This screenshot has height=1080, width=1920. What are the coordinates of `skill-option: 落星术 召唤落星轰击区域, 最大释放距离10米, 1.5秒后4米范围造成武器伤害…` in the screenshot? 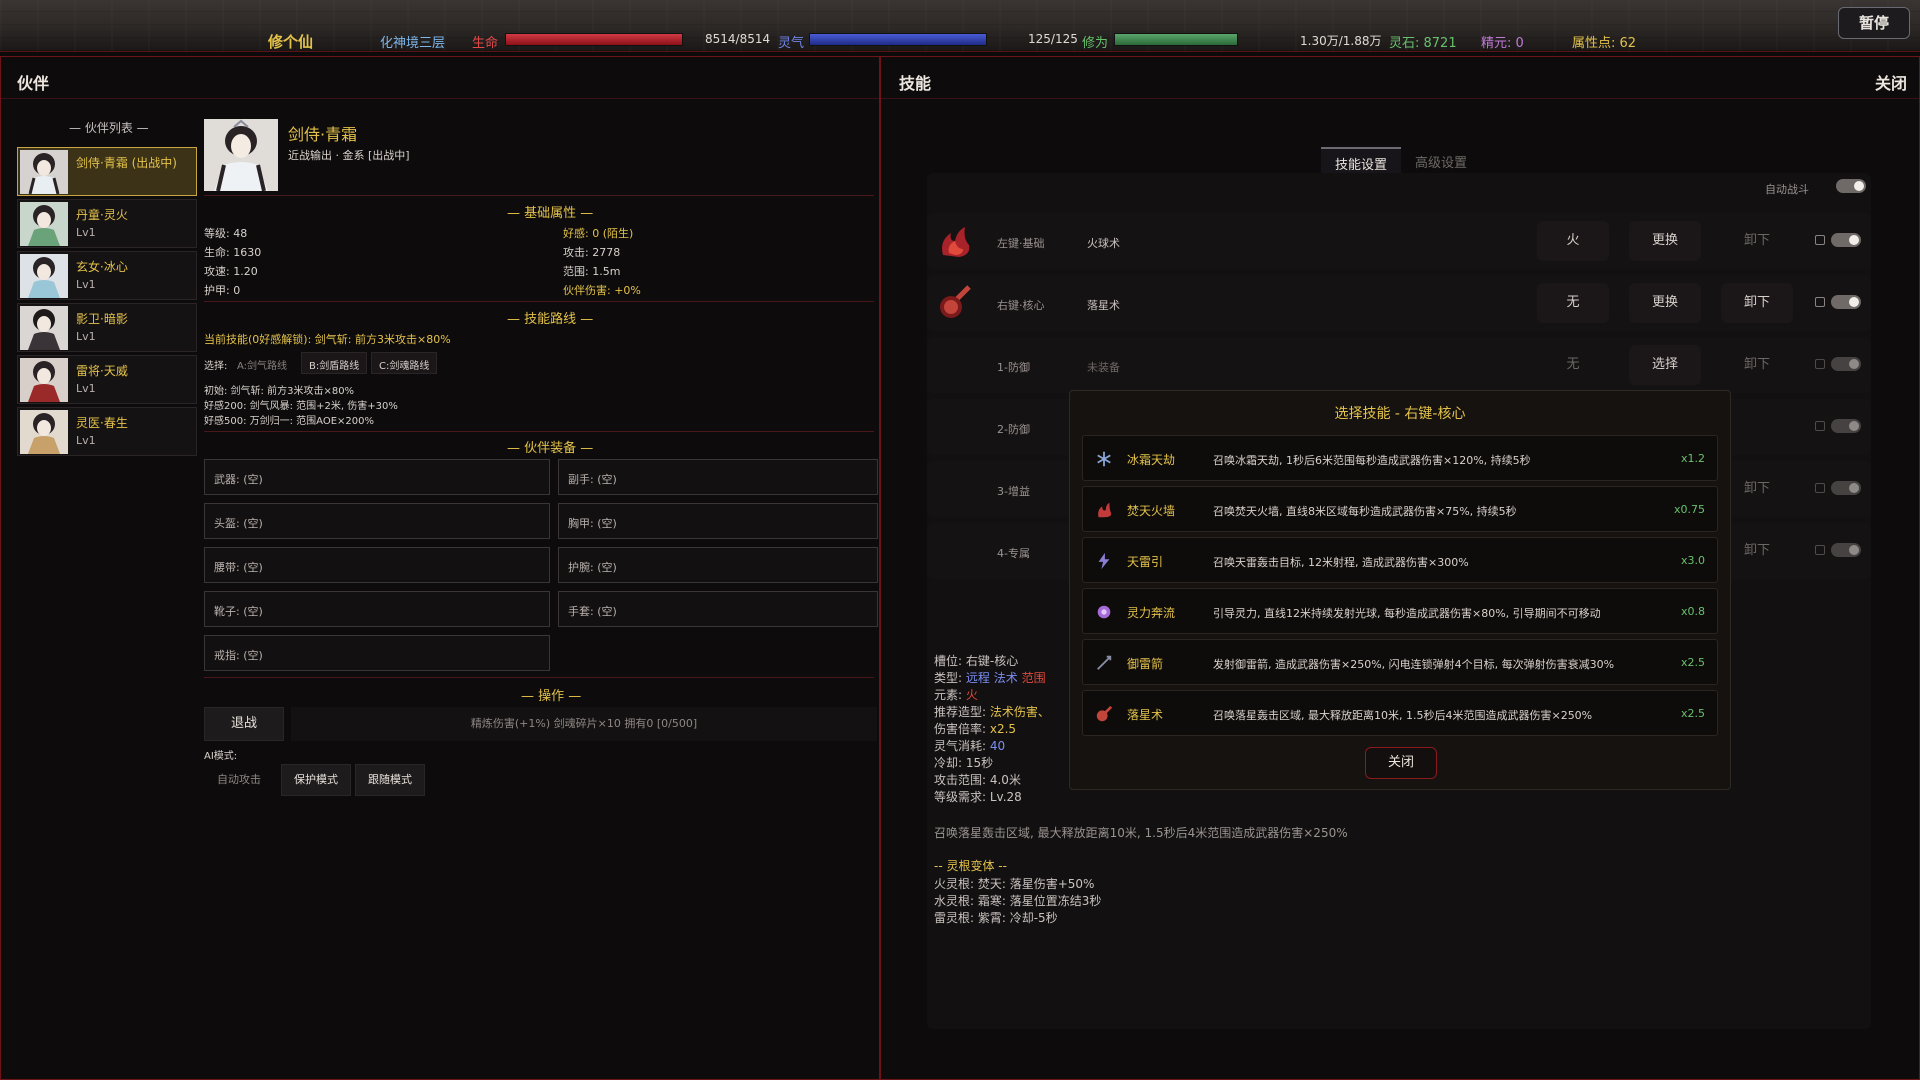 It's located at (1400, 713).